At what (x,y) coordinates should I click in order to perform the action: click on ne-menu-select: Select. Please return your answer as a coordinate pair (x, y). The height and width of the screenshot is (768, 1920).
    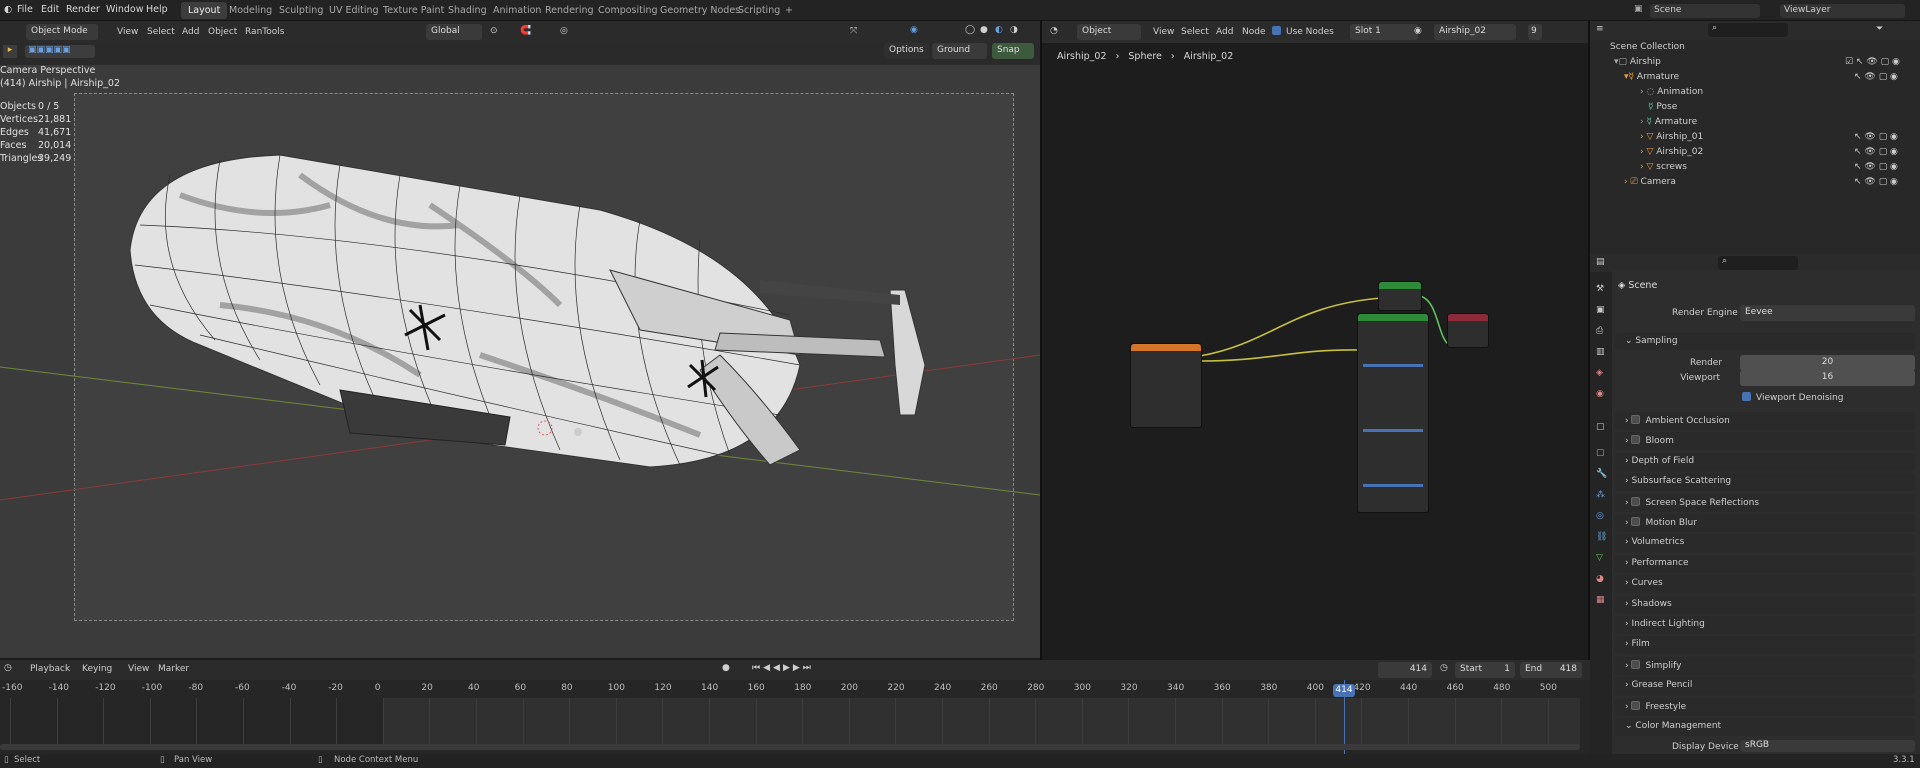
    Looking at the image, I should click on (1195, 32).